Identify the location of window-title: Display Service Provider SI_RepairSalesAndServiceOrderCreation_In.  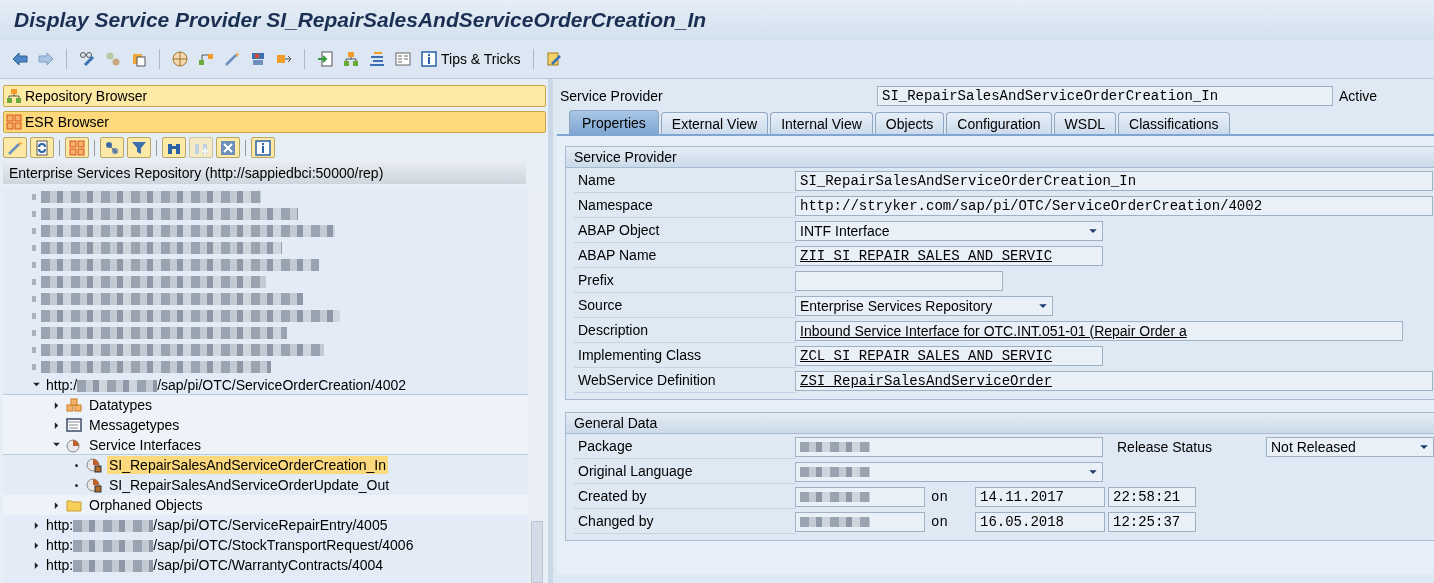
(360, 20).